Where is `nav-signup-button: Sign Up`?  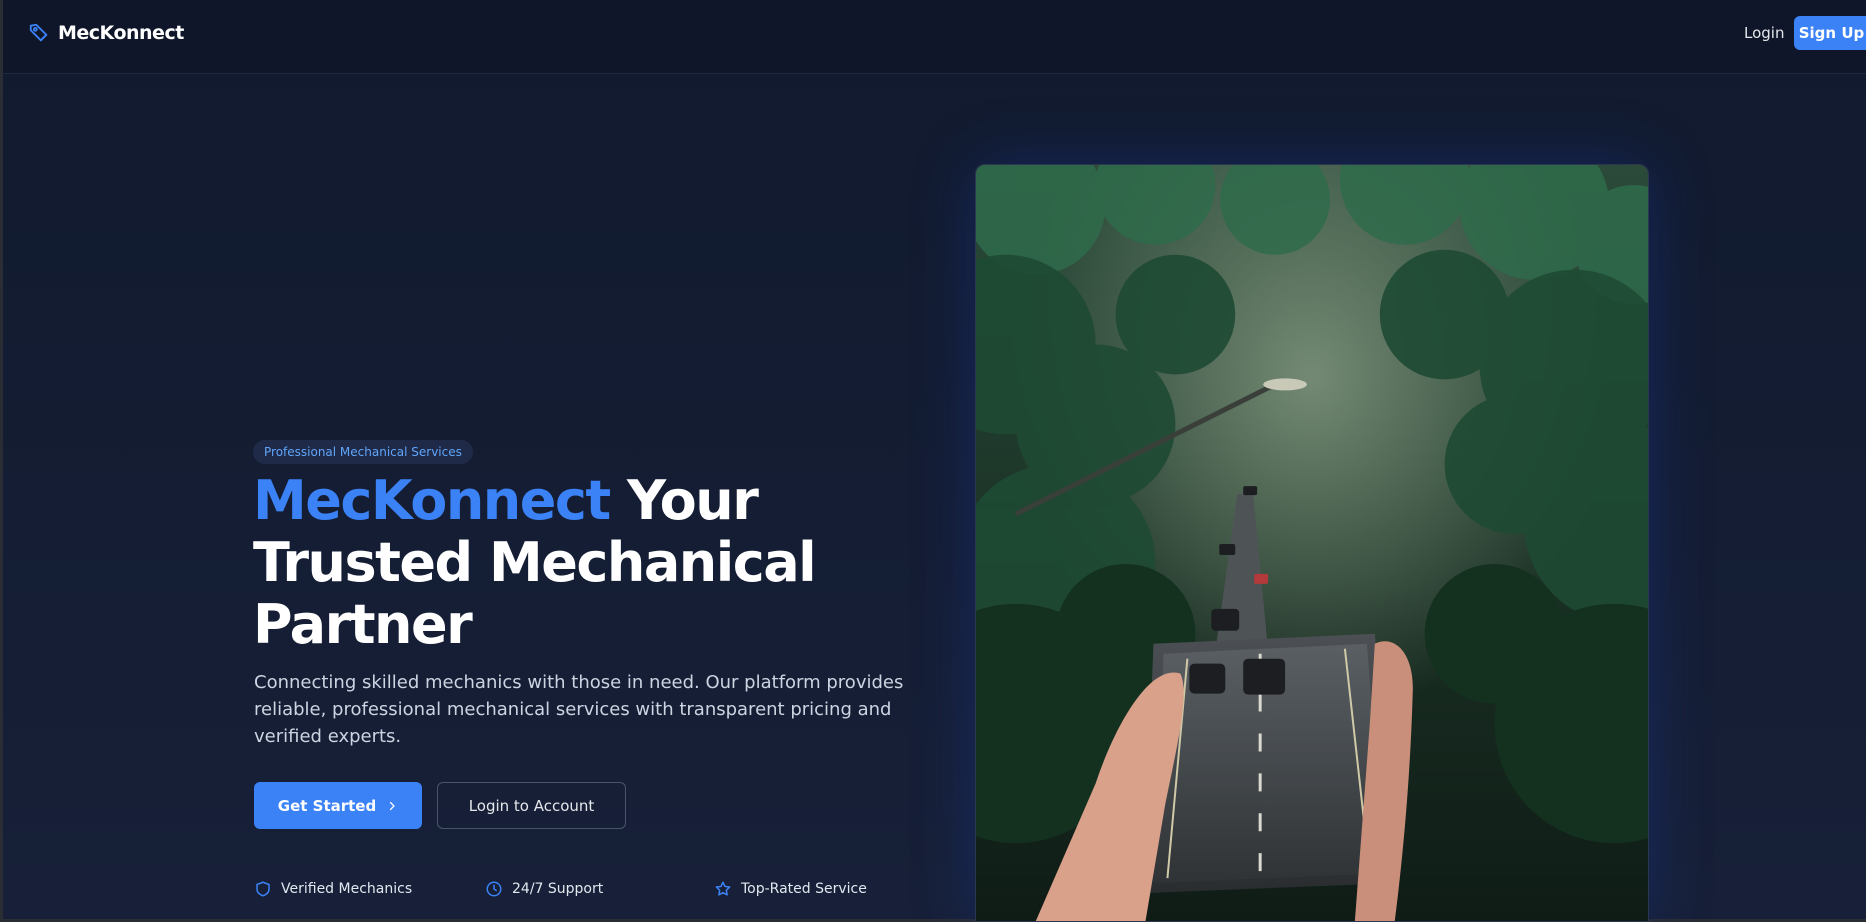
nav-signup-button: Sign Up is located at coordinates (1830, 33).